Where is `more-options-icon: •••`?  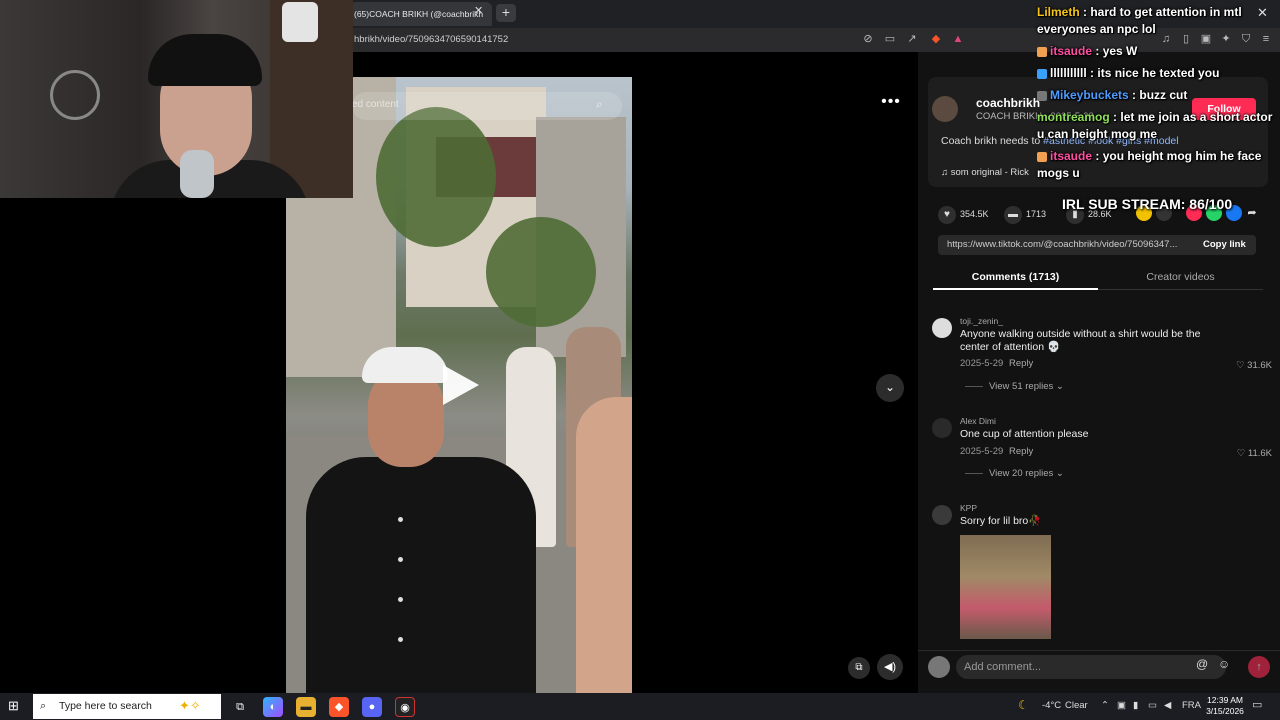
more-options-icon: ••• is located at coordinates (891, 103).